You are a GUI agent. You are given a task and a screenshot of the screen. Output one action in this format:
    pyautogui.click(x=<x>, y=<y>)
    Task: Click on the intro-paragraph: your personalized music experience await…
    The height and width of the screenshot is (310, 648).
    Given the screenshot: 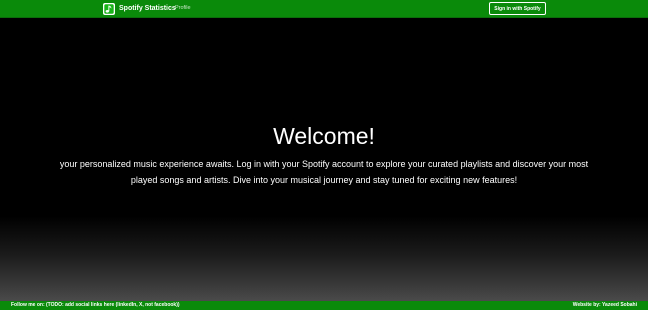 What is the action you would take?
    pyautogui.click(x=324, y=172)
    